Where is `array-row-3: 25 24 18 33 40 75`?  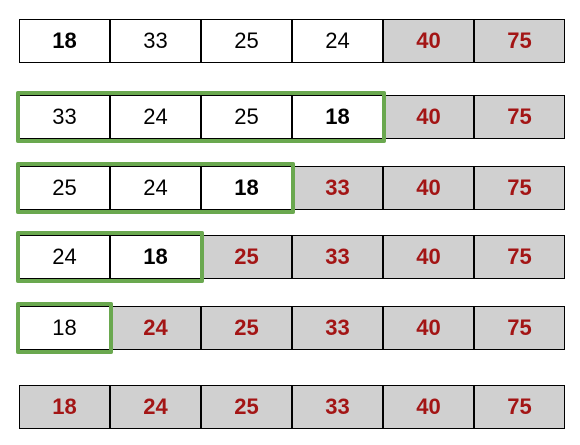
array-row-3: 25 24 18 33 40 75 is located at coordinates (291, 188).